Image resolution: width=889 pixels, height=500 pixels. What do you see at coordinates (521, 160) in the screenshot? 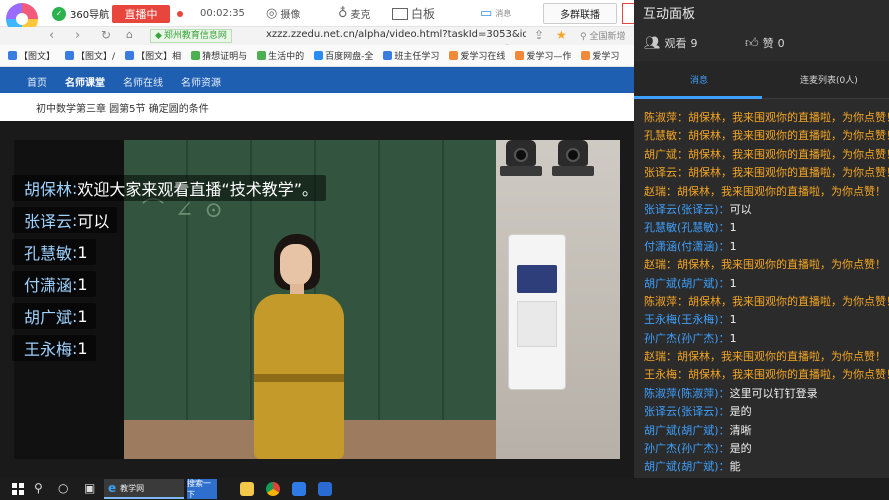
I see `ptz-camera-icon` at bounding box center [521, 160].